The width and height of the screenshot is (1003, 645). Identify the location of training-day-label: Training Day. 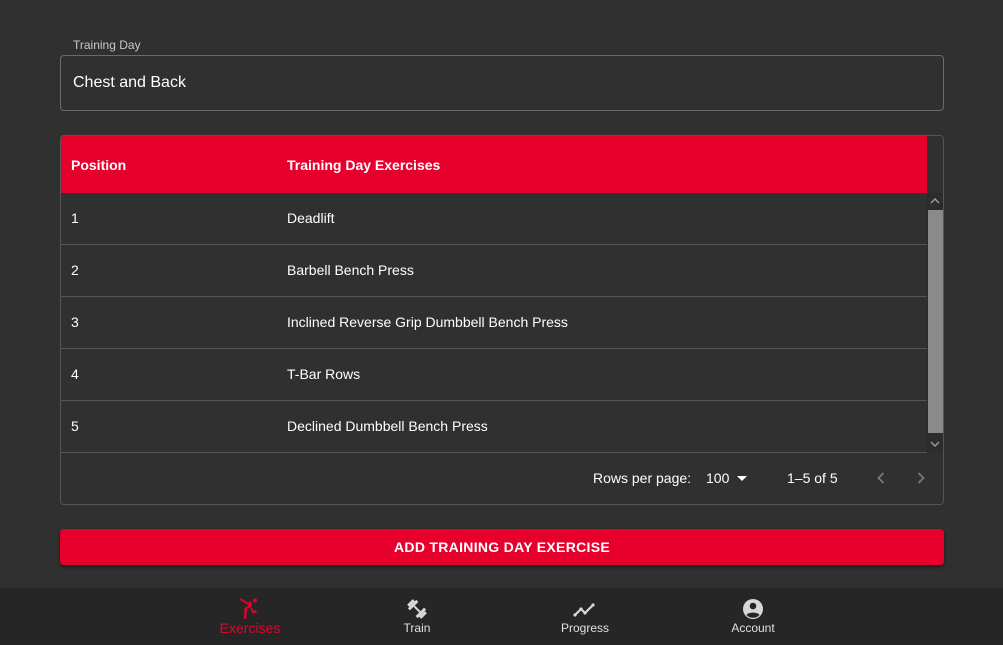
(107, 45).